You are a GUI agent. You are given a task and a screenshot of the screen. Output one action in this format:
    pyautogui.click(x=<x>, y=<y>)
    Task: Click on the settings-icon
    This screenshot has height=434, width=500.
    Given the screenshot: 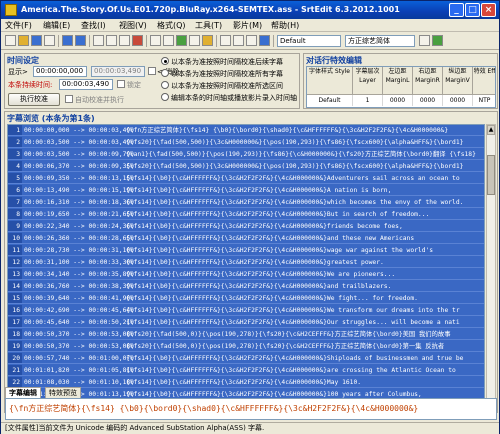 What is the action you would take?
    pyautogui.click(x=424, y=40)
    